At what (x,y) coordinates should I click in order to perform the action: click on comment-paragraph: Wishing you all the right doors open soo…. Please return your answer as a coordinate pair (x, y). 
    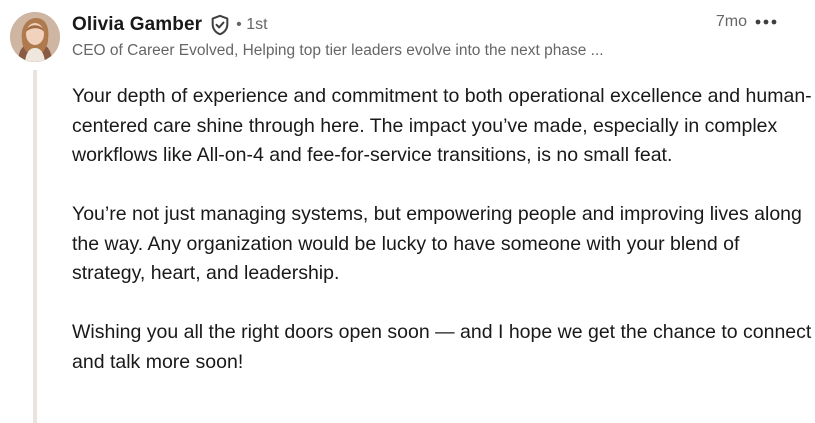
    Looking at the image, I should click on (442, 347).